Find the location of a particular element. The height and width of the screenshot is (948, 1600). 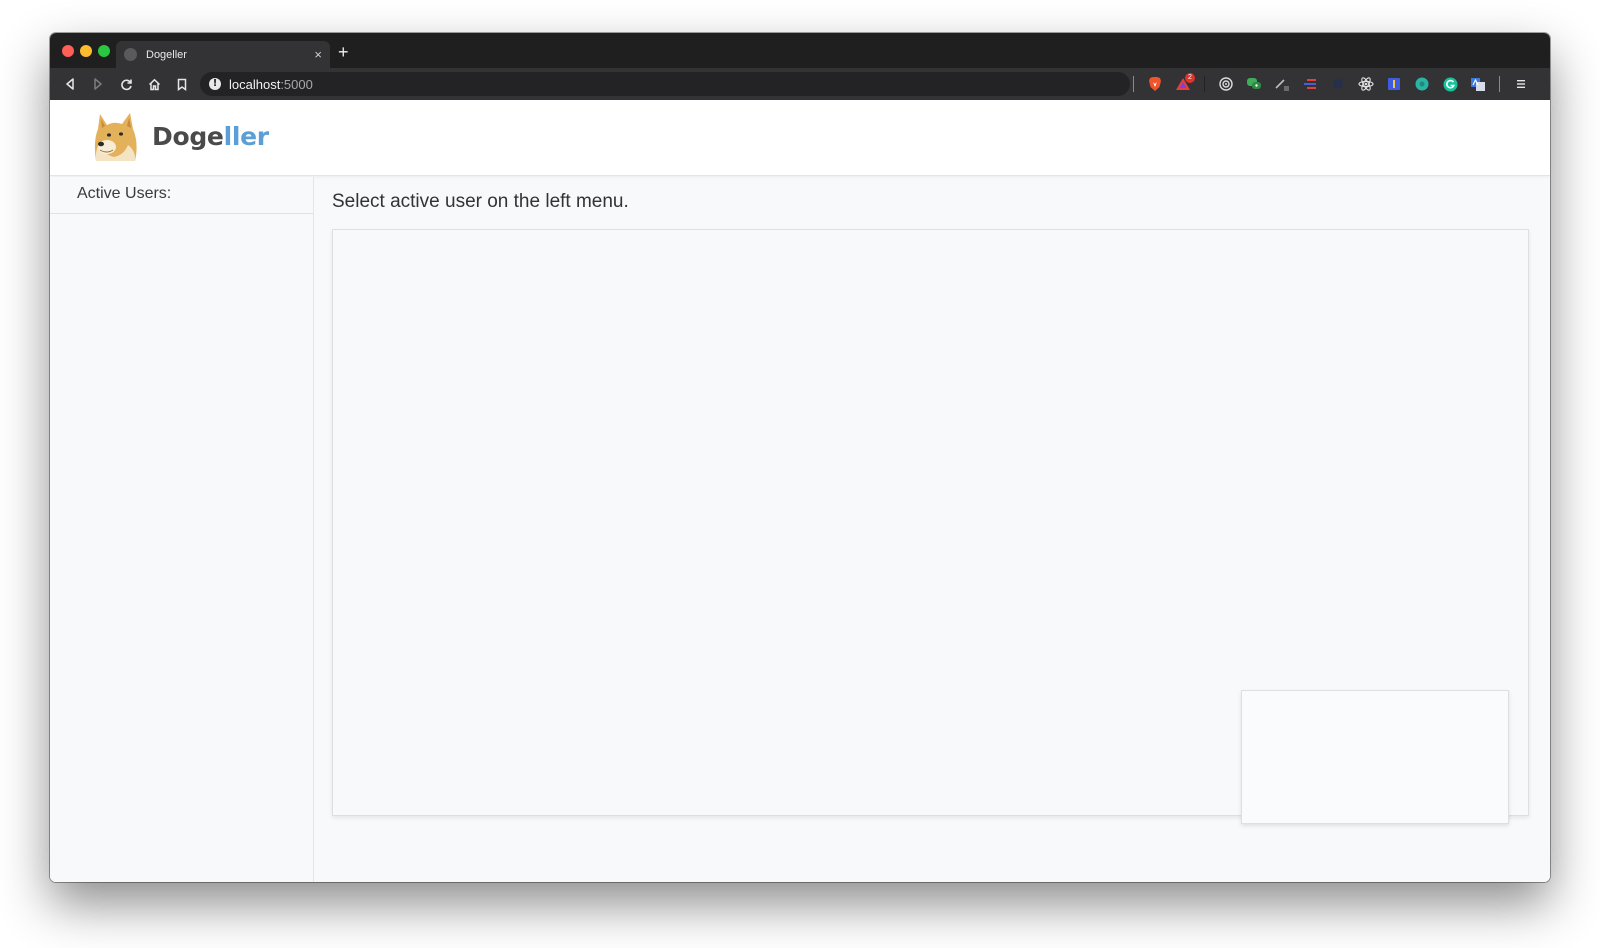

maximize-window-button is located at coordinates (104, 51).